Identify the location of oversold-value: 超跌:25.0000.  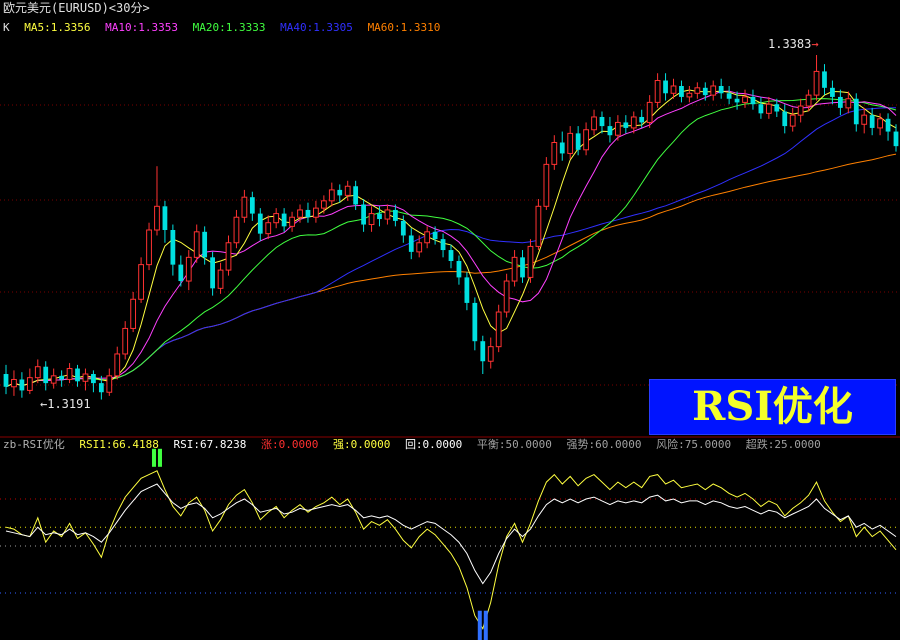
(783, 444).